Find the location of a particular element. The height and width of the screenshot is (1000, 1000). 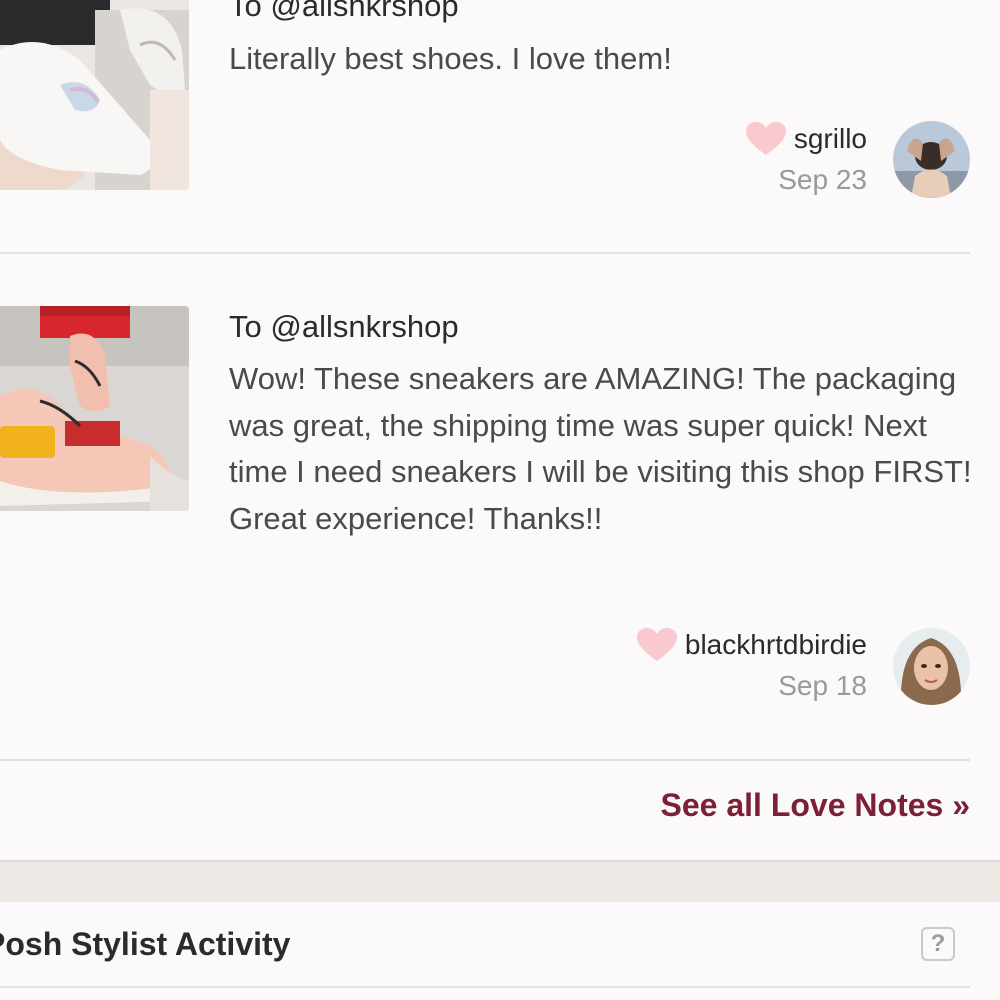

section-separator is located at coordinates (500, 881).